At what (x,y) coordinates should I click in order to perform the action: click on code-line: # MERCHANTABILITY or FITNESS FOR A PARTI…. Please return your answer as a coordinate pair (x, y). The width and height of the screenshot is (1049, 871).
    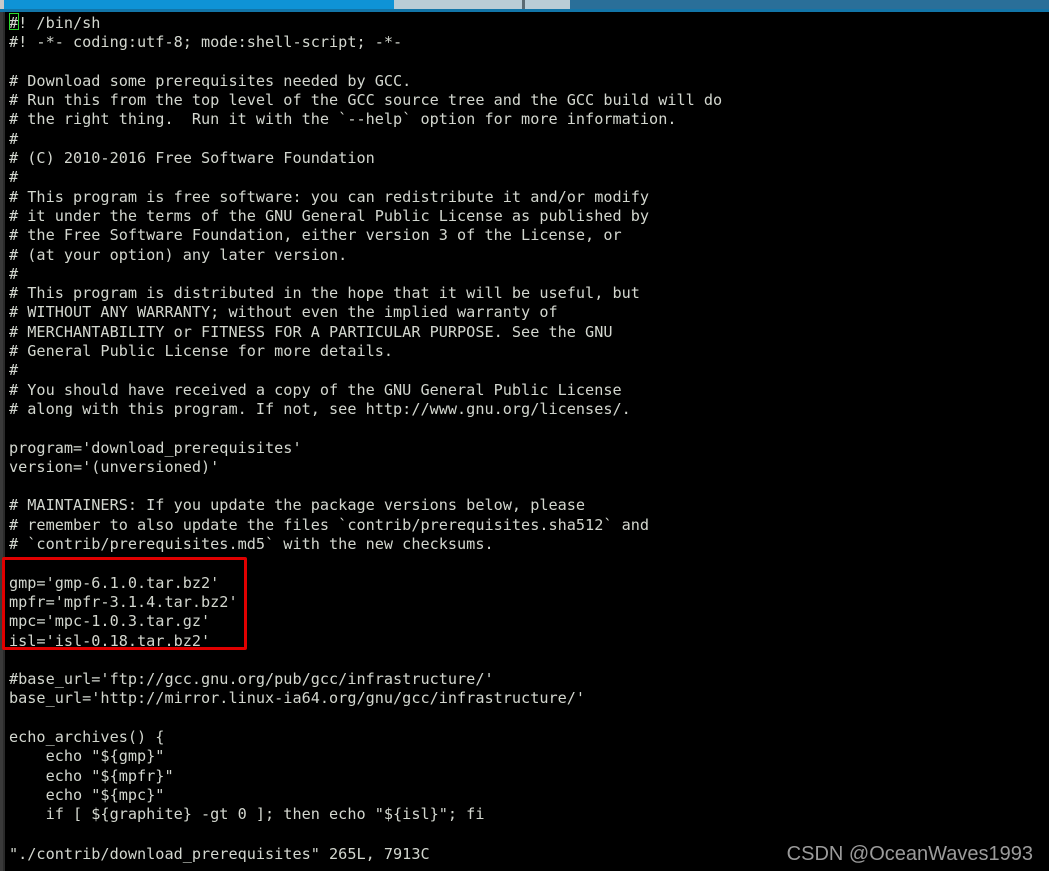
    Looking at the image, I should click on (311, 331).